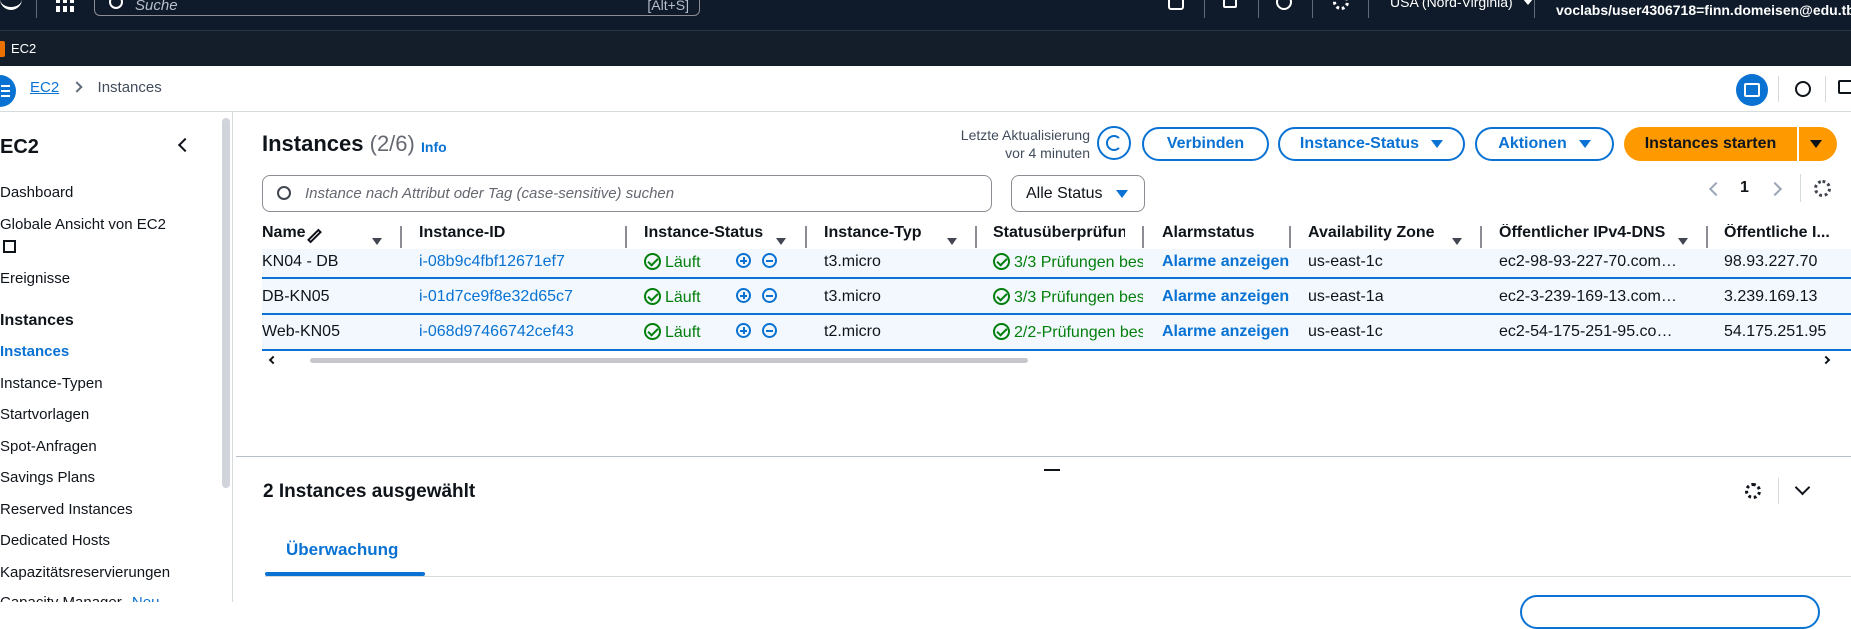  What do you see at coordinates (1771, 261) in the screenshot?
I see `cell-public-ip: 98.93.227.70` at bounding box center [1771, 261].